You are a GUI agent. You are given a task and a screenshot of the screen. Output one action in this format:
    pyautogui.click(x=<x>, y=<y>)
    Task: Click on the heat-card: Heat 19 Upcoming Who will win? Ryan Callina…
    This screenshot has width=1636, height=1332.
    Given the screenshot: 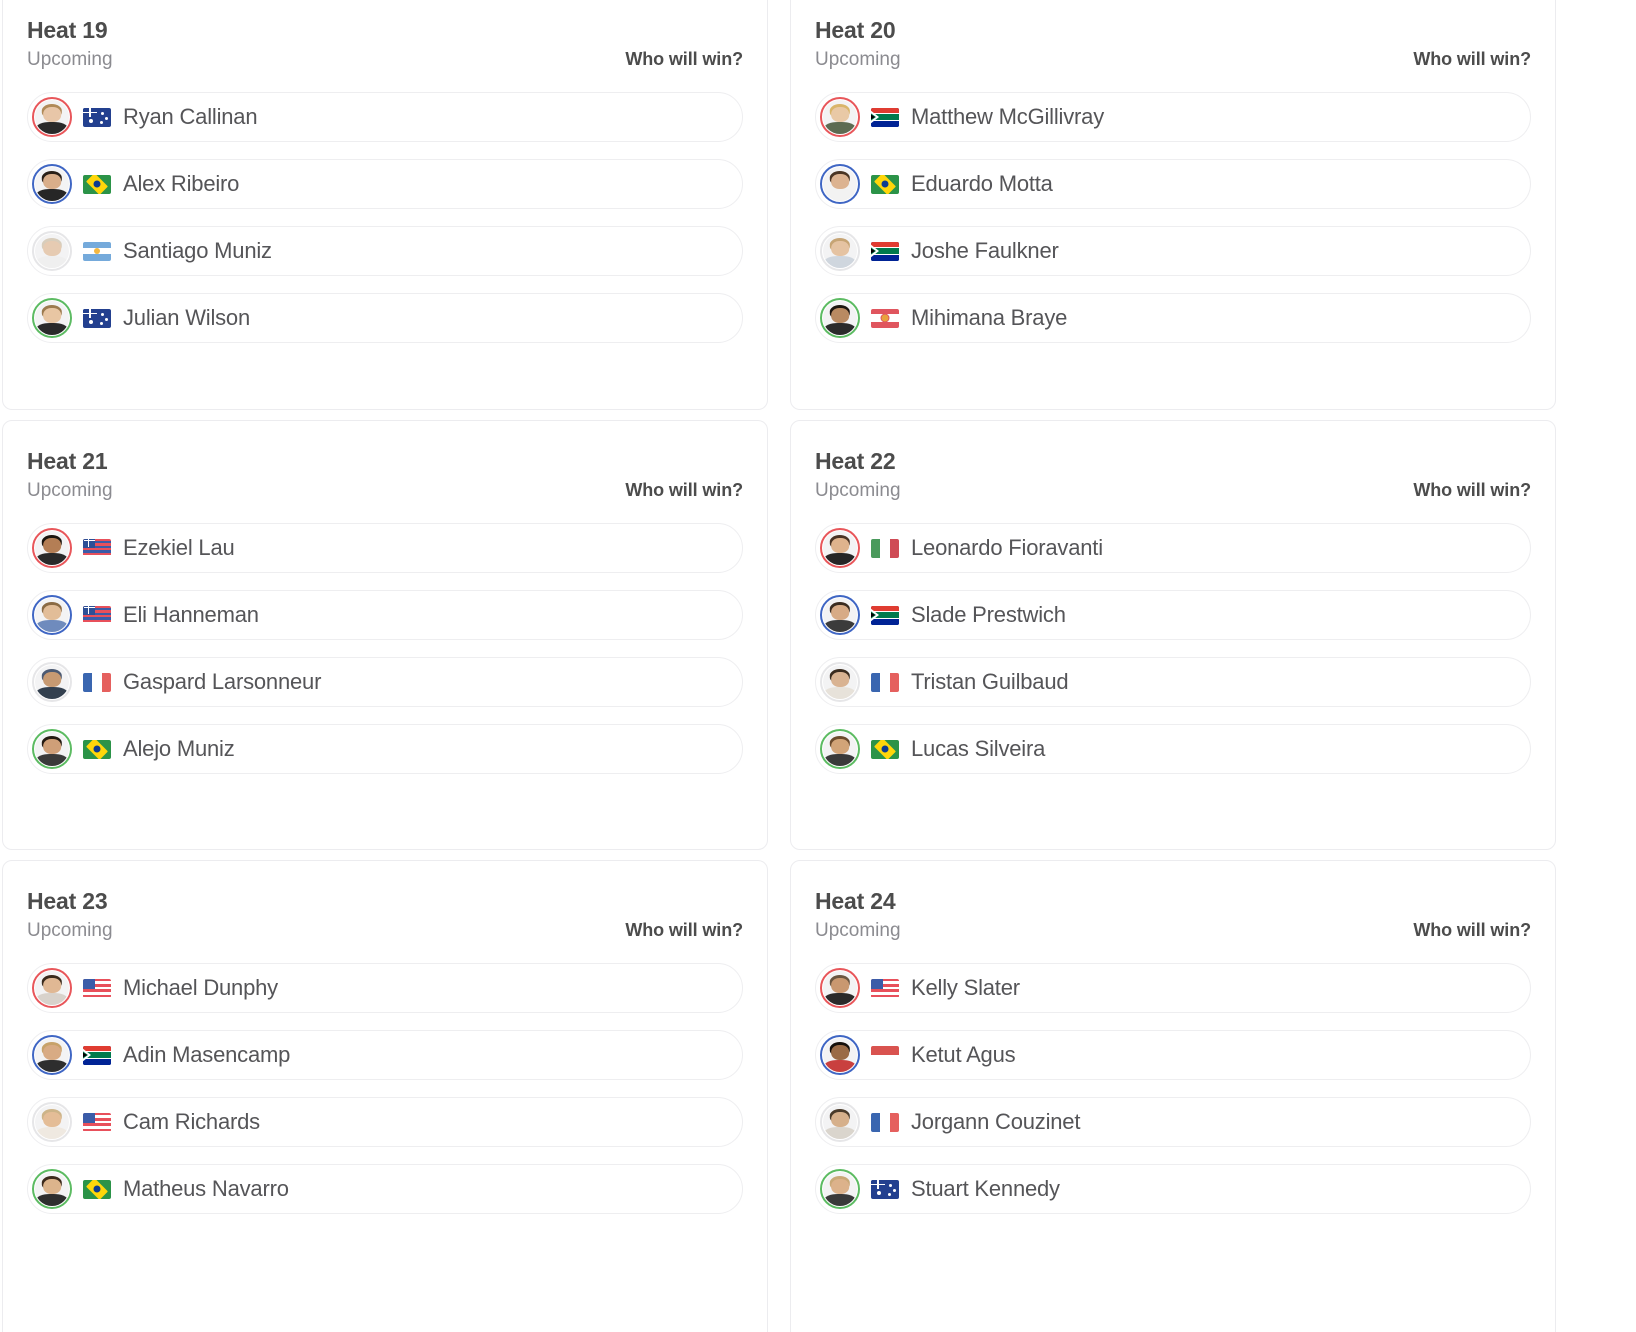 What is the action you would take?
    pyautogui.click(x=385, y=205)
    